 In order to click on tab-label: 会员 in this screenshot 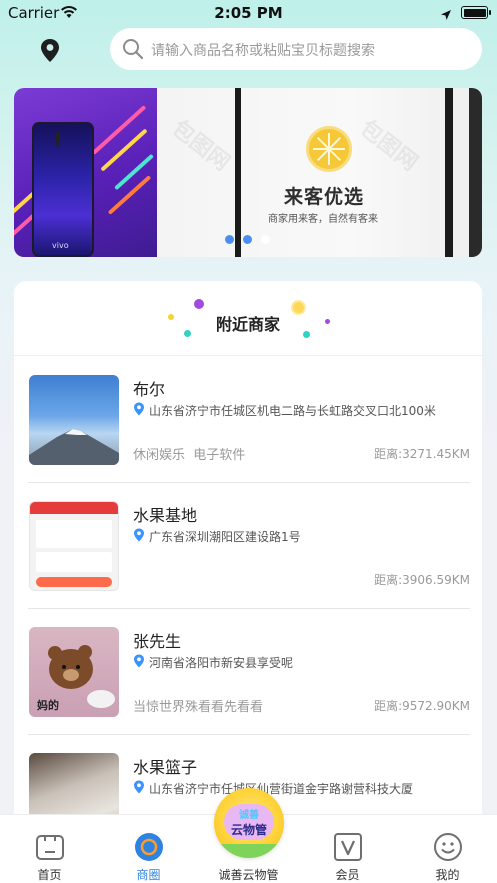, I will do `click(347, 875)`.